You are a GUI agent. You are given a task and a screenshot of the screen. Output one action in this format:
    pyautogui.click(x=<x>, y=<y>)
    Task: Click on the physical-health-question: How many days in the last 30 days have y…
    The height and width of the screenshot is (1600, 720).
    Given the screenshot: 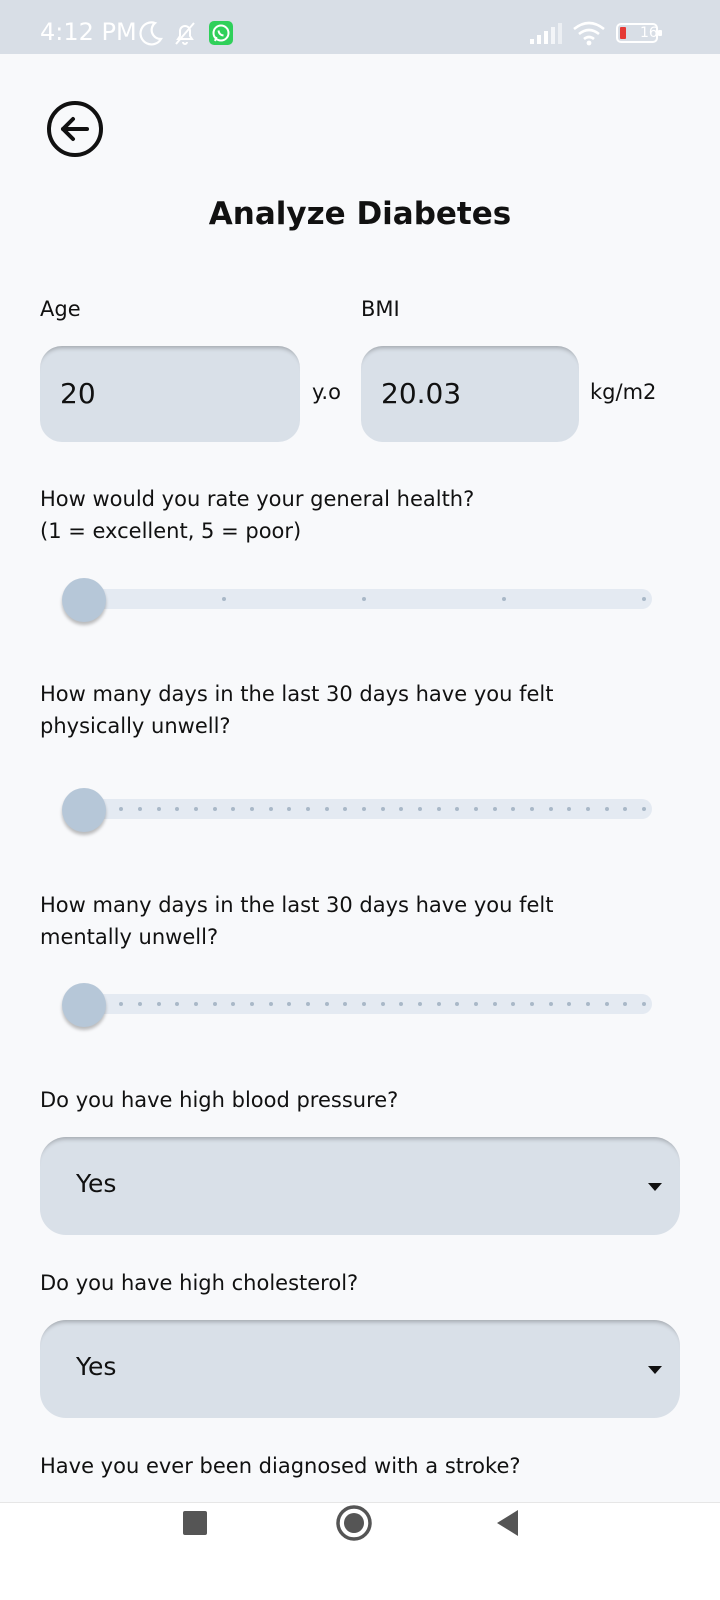 What is the action you would take?
    pyautogui.click(x=350, y=710)
    